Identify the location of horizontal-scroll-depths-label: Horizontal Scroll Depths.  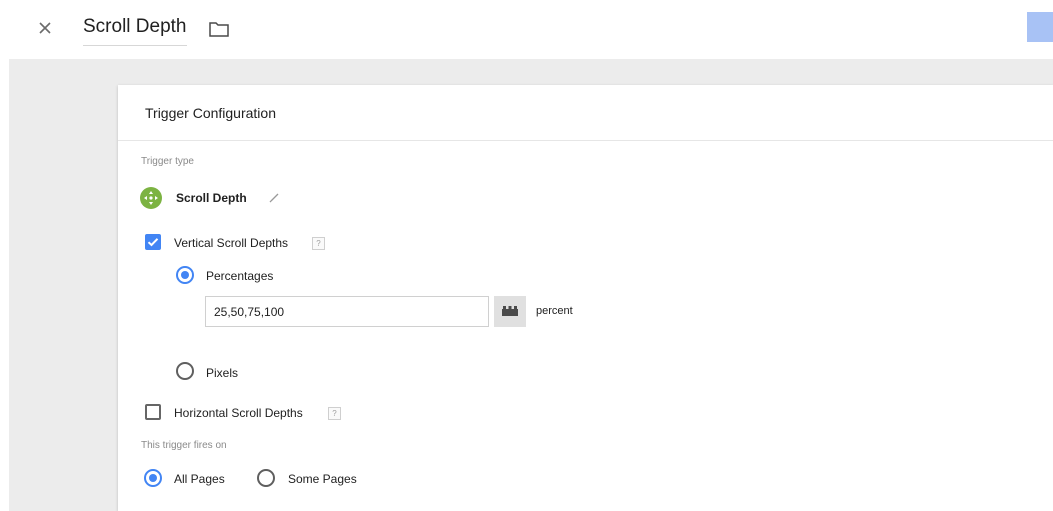
(238, 413).